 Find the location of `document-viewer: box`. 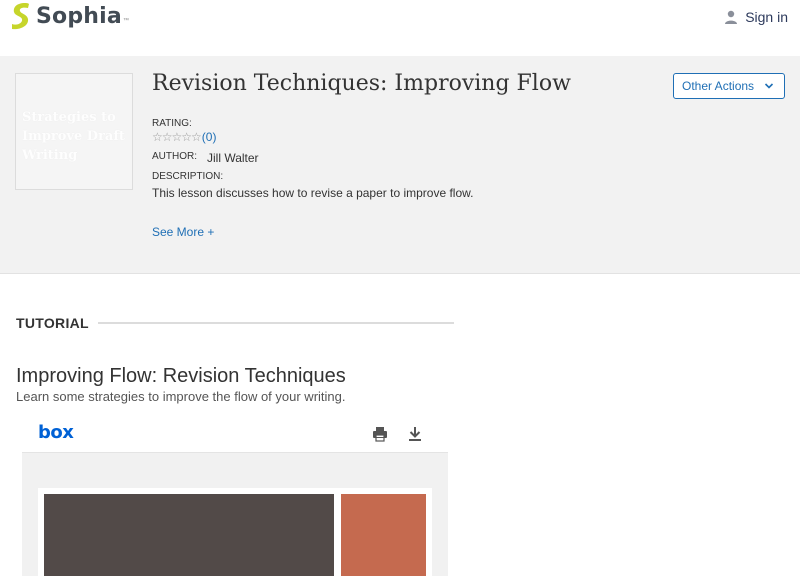

document-viewer: box is located at coordinates (235, 495).